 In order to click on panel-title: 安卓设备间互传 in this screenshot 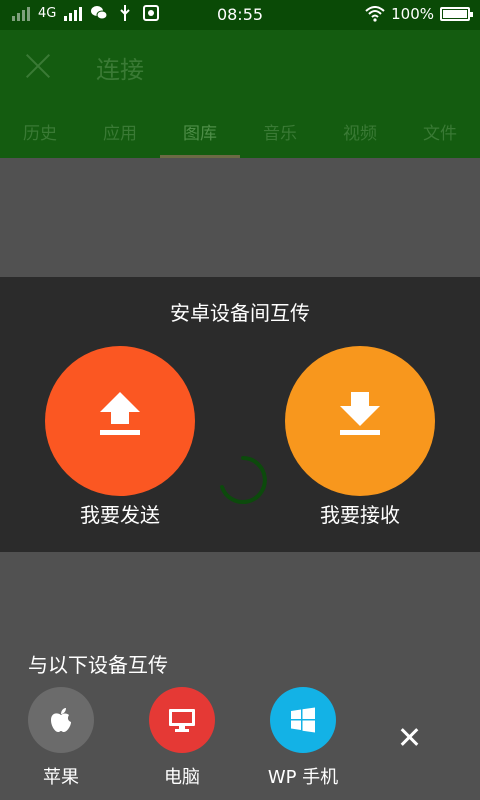, I will do `click(240, 313)`.